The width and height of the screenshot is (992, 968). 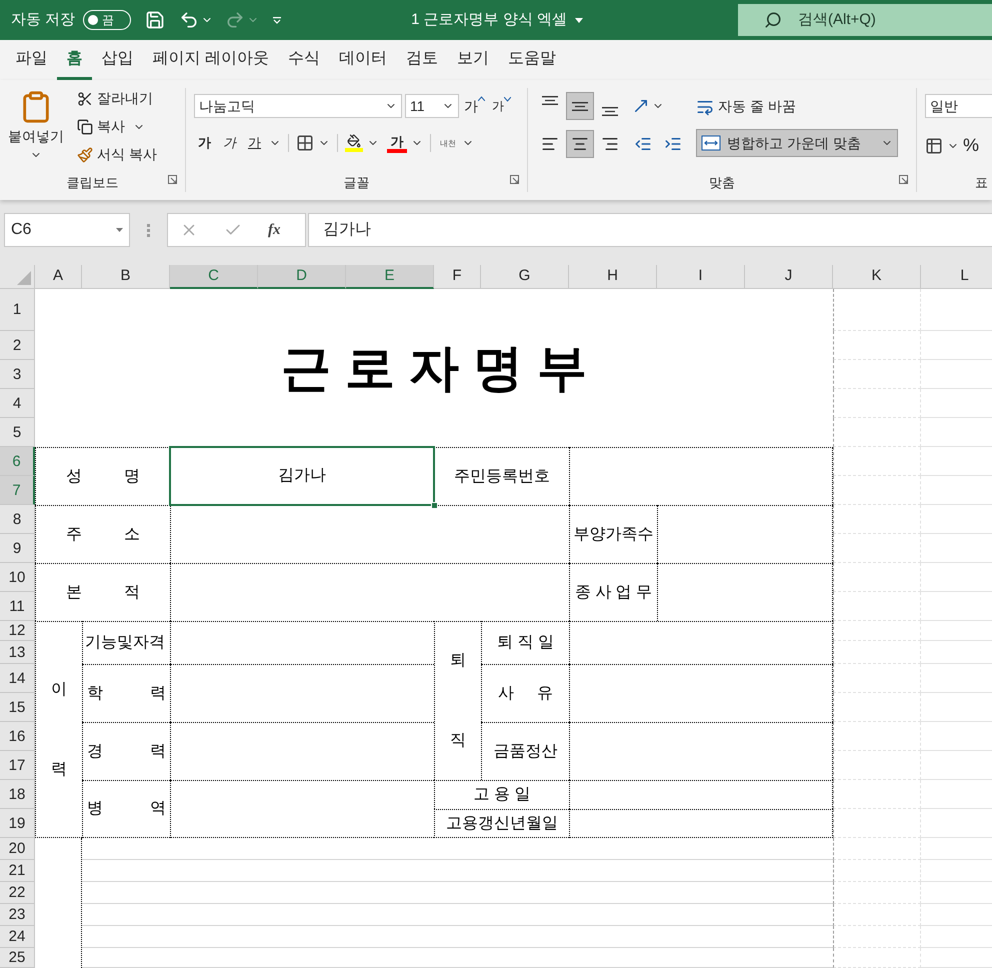 What do you see at coordinates (305, 143) in the screenshot?
I see `borders-icon` at bounding box center [305, 143].